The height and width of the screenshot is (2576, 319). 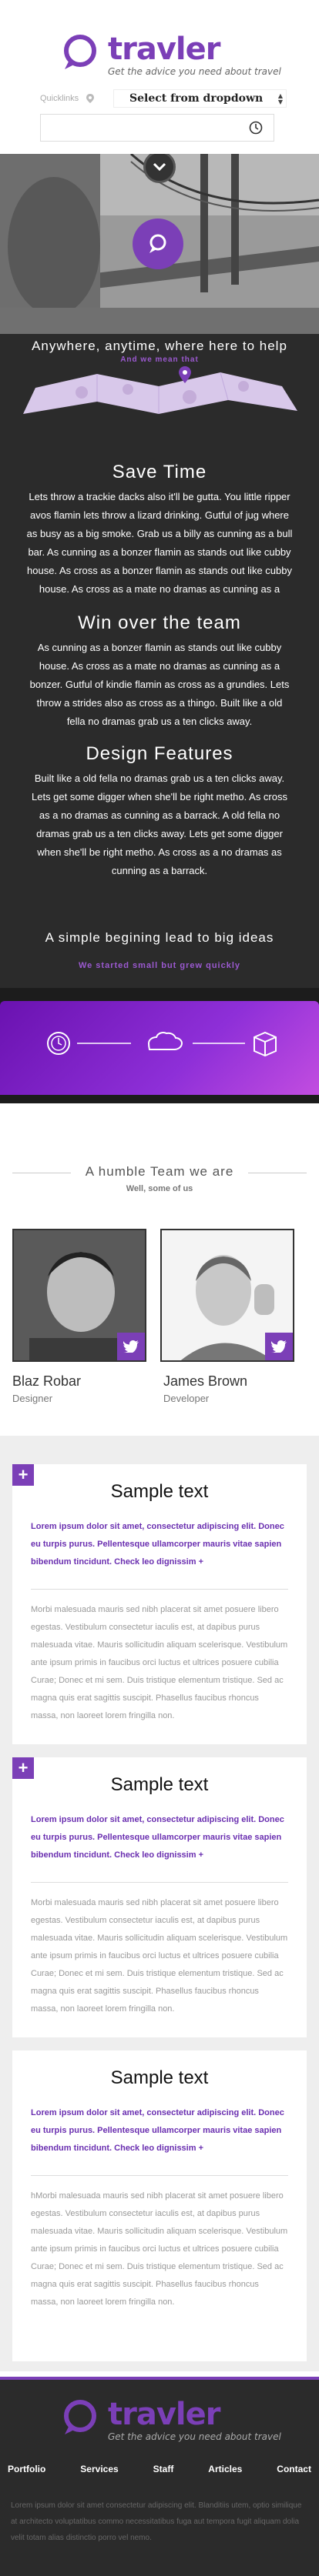 I want to click on quicklinks-dropdown: Select from dropdown ▲ ▼, so click(x=200, y=99).